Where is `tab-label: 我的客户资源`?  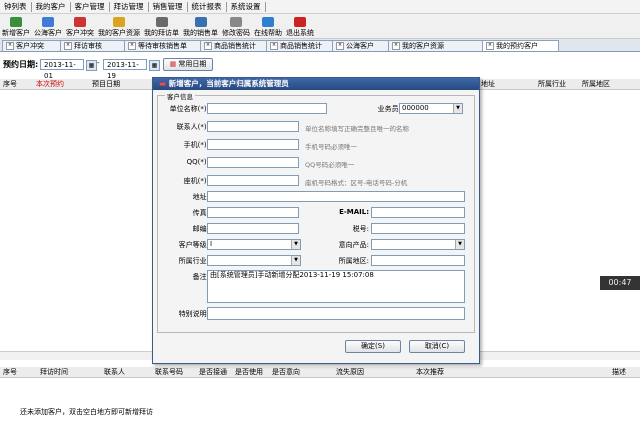 tab-label: 我的客户资源 is located at coordinates (423, 46).